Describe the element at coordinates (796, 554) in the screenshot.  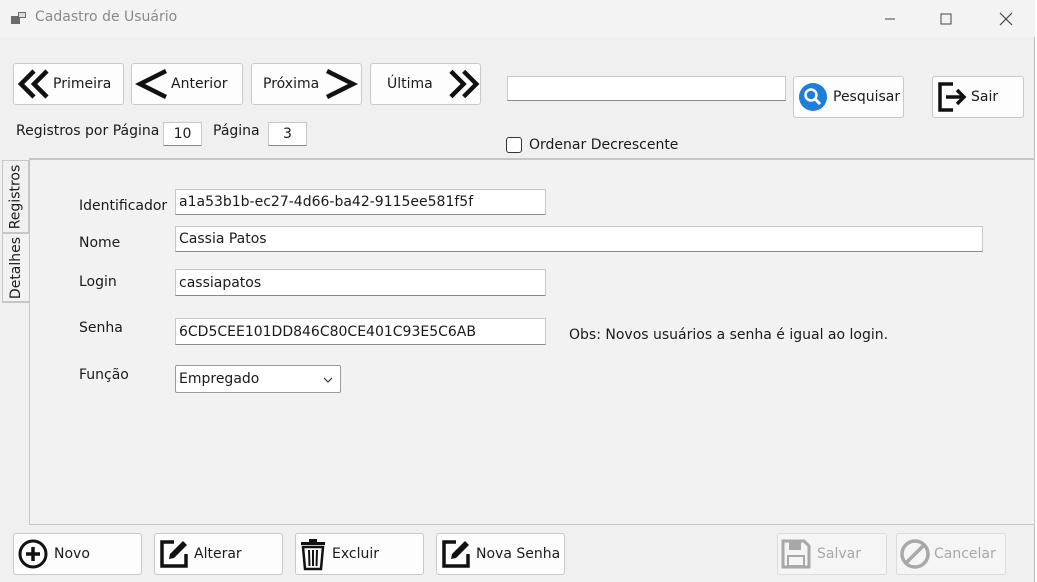
I see `save-icon` at that location.